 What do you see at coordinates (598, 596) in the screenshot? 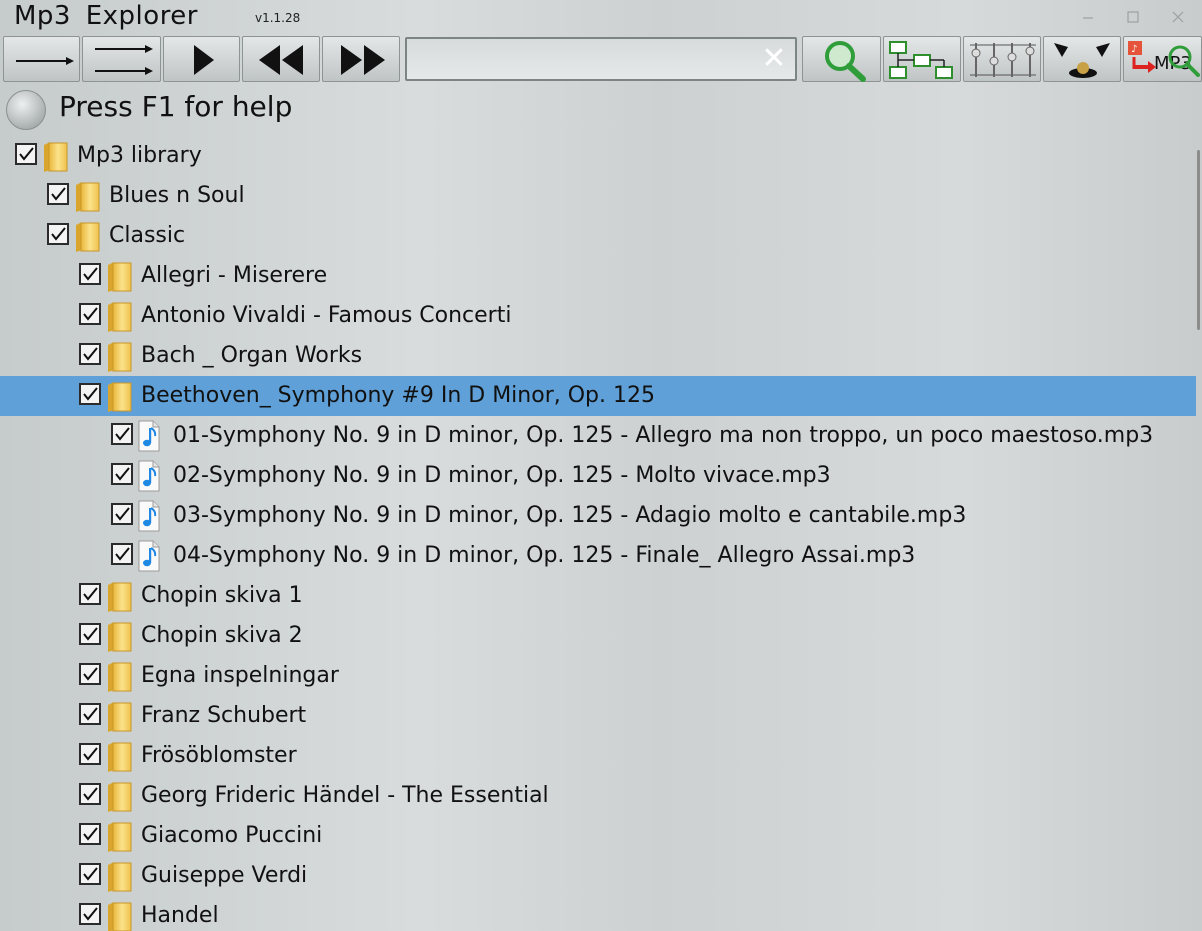
I see `tree-item-folder: Chopin skiva 1` at bounding box center [598, 596].